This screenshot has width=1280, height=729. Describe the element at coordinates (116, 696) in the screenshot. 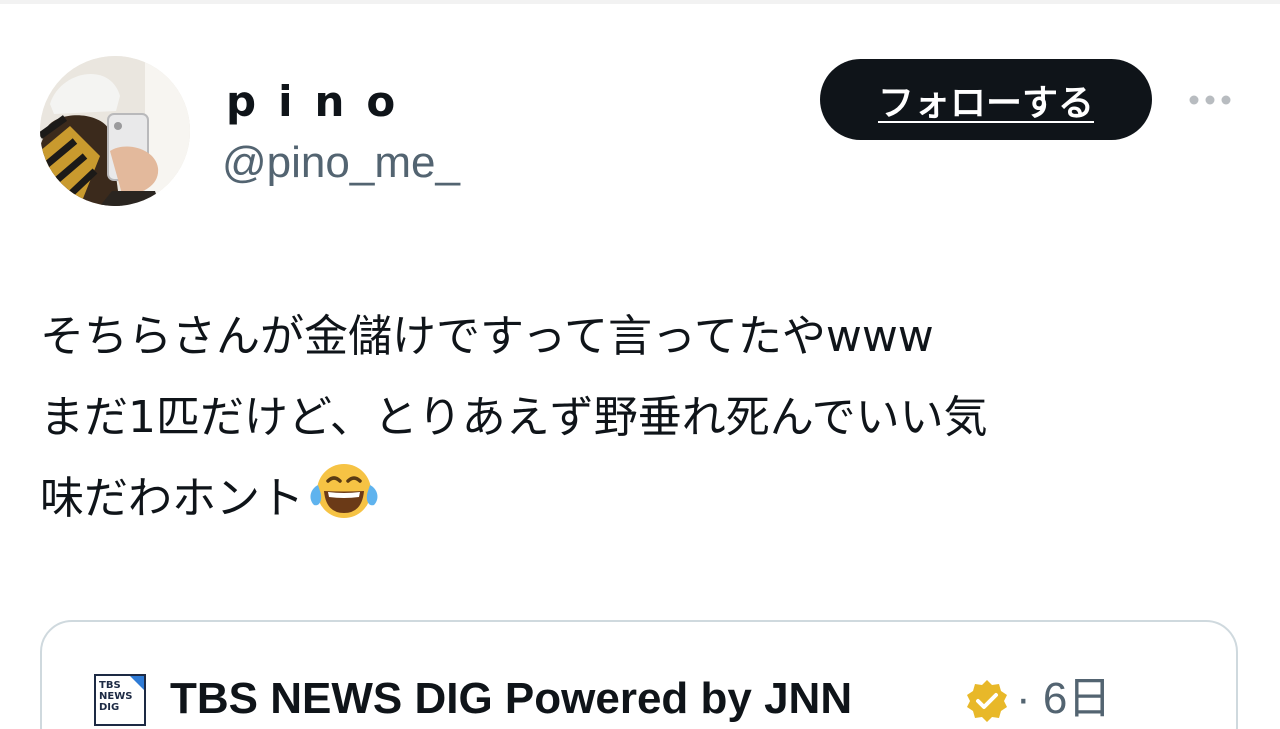

I see `source-logo-line-2: NEWS` at that location.